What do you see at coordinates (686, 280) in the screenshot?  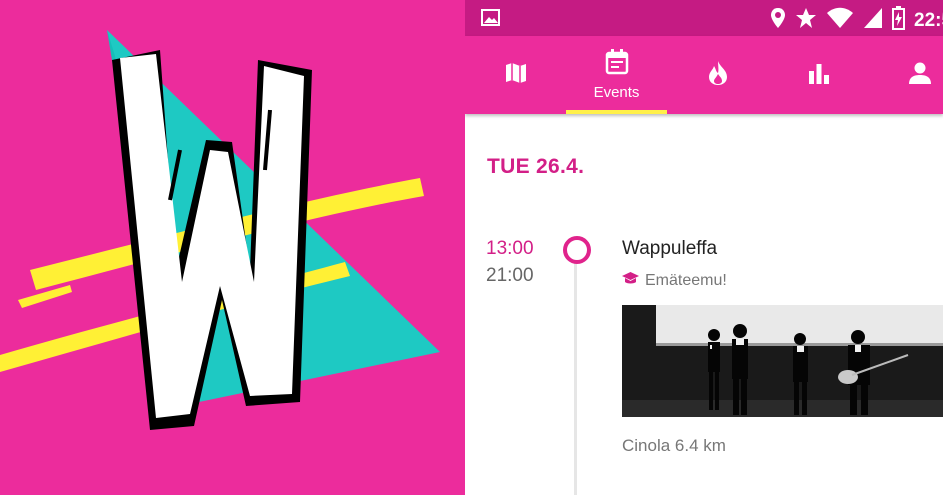 I see `event-tag-text: Emäteemu!` at bounding box center [686, 280].